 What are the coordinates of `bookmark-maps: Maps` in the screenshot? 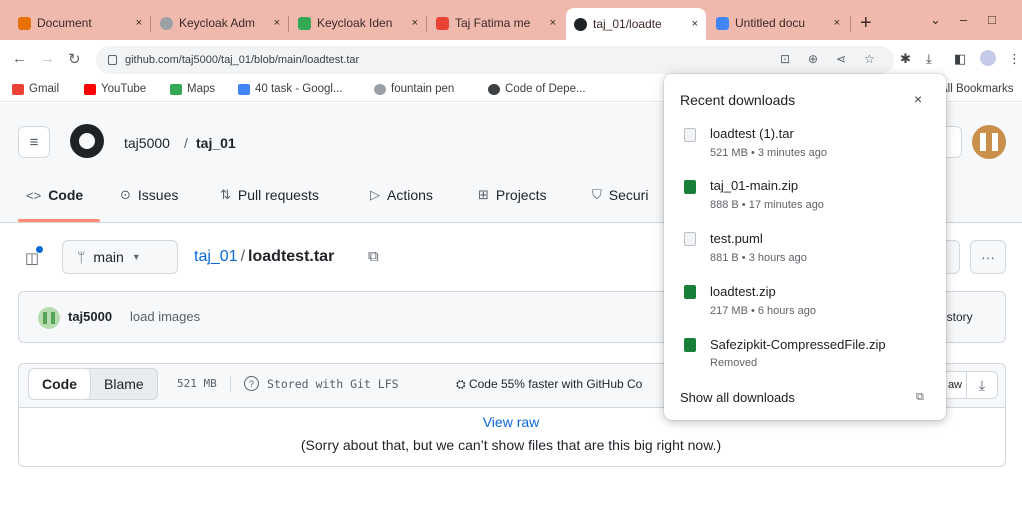 It's located at (192, 89).